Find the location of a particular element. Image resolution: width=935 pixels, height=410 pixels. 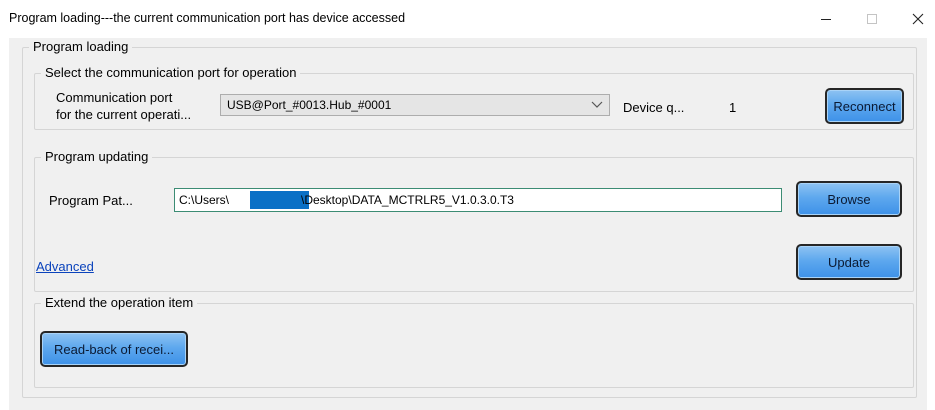

close-button is located at coordinates (915, 19).